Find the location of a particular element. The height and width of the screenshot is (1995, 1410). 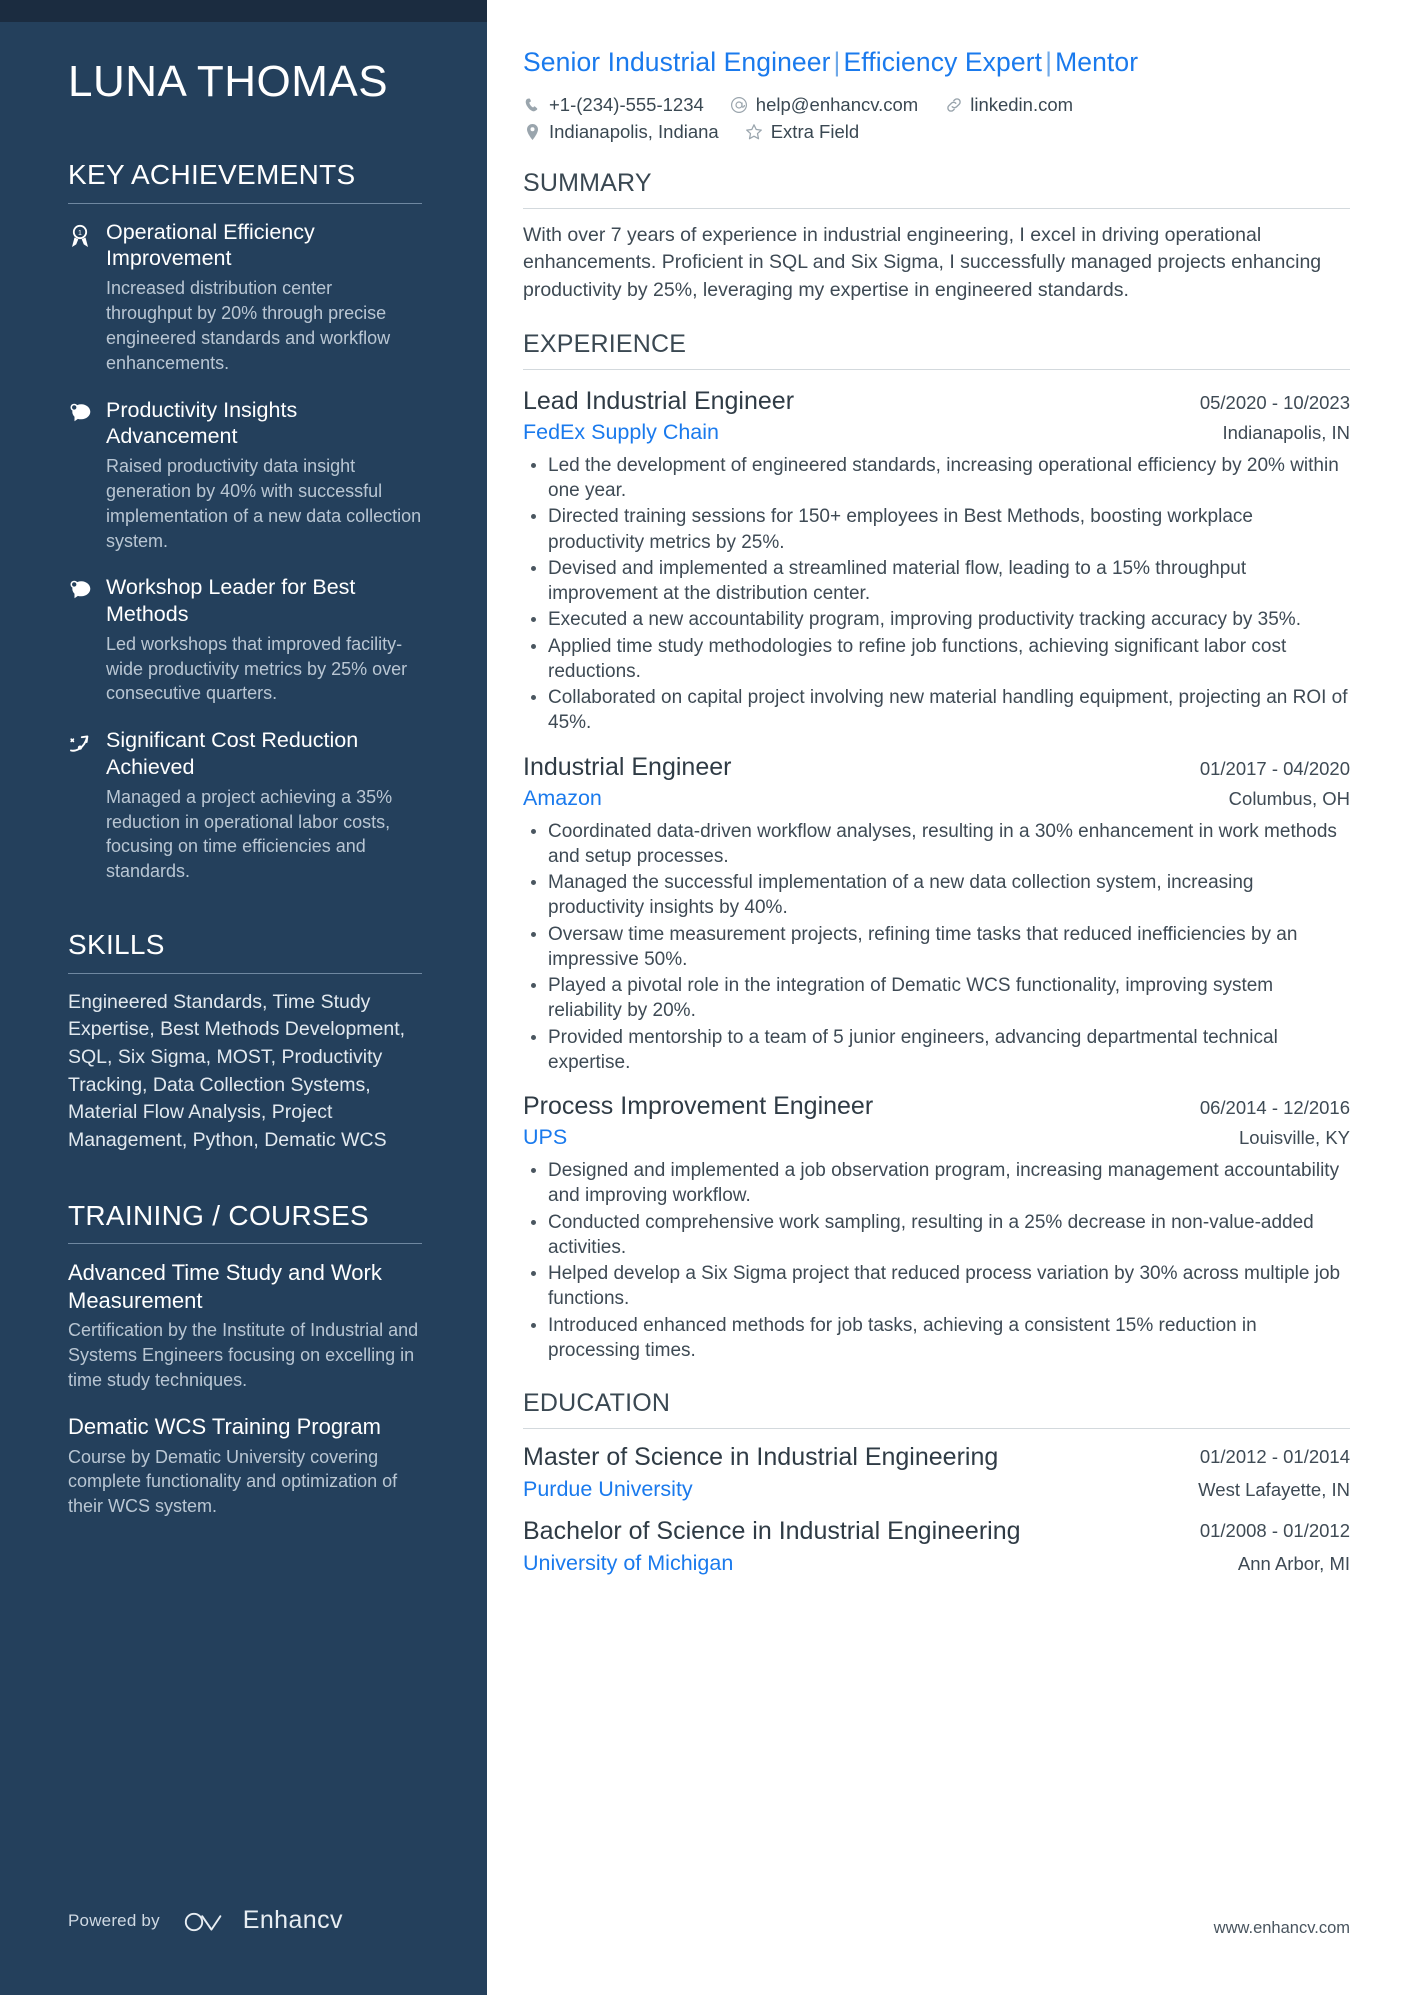

location-pin-icon is located at coordinates (532, 132).